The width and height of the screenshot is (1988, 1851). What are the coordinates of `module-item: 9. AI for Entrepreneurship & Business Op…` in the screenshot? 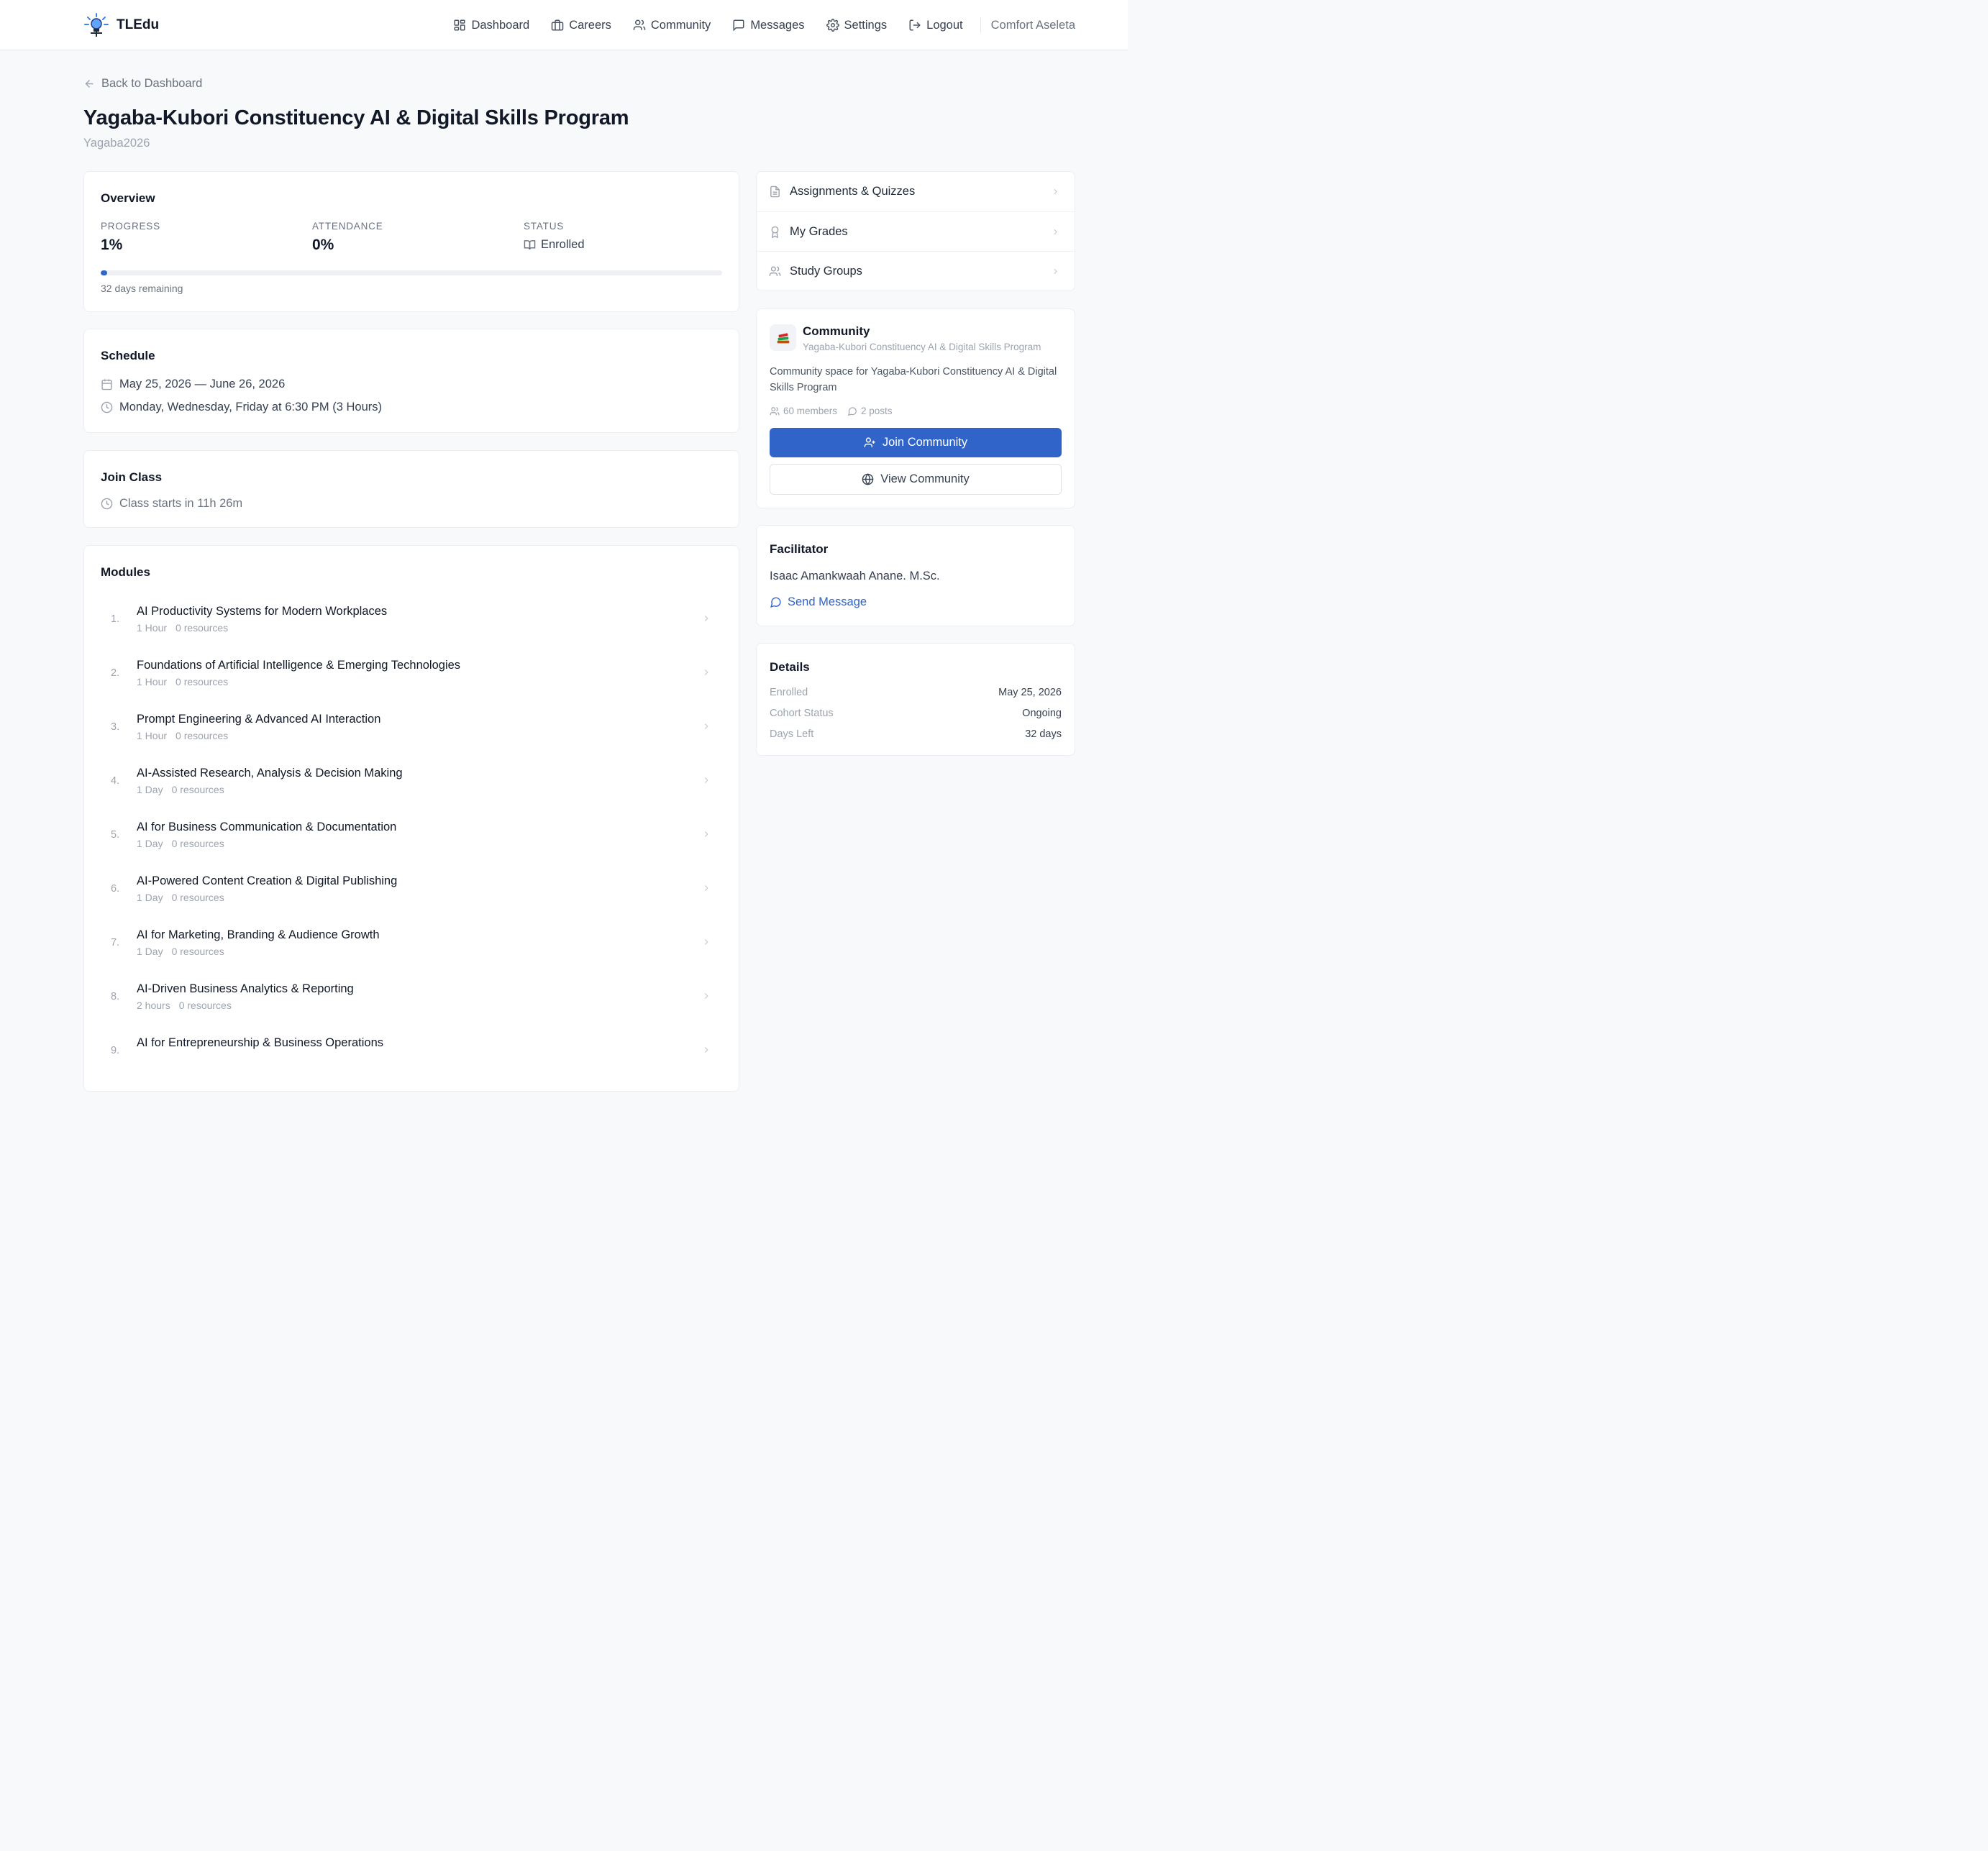 It's located at (411, 1050).